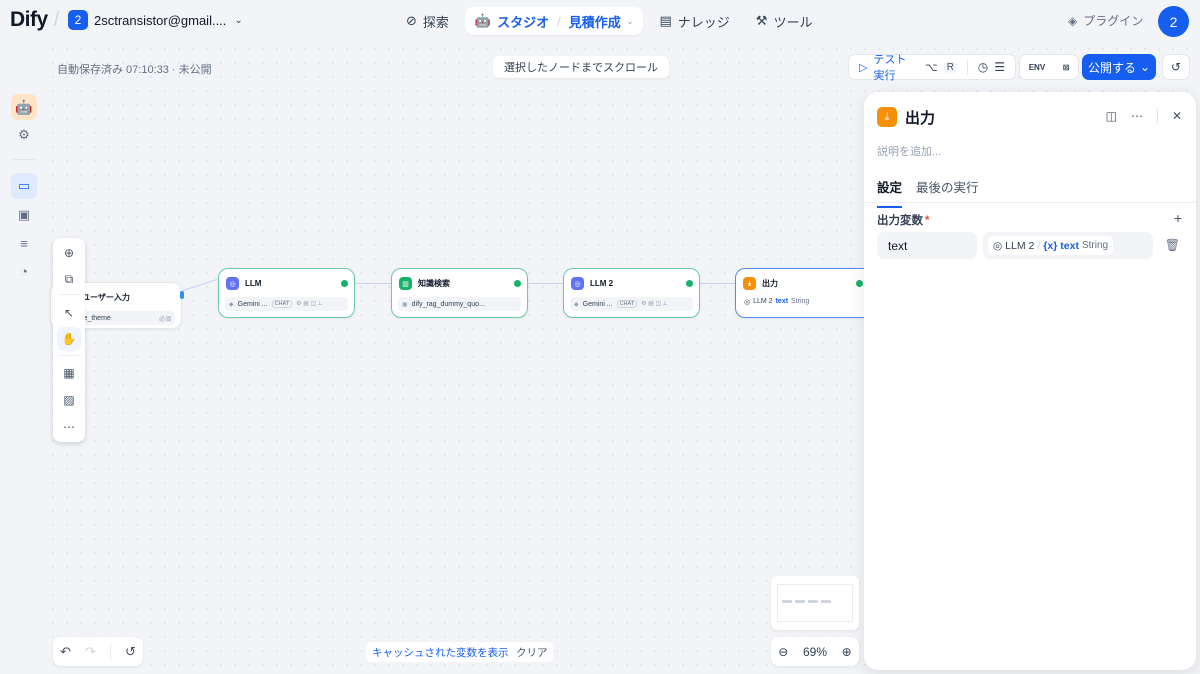  I want to click on shortcut-option-key: ⌥, so click(931, 67).